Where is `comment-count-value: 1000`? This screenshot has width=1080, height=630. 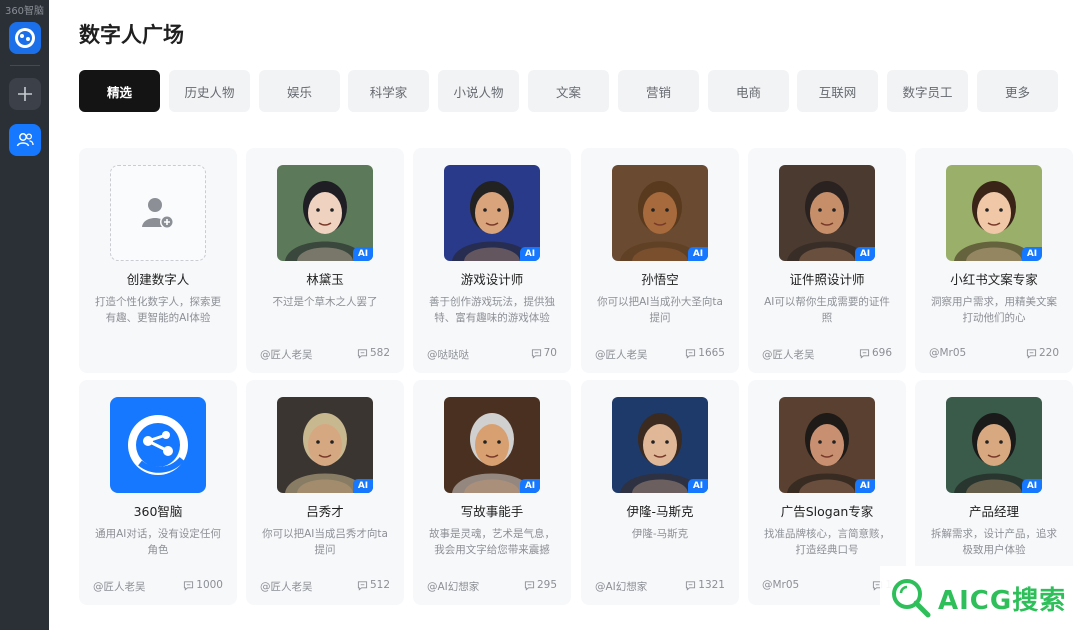
comment-count-value: 1000 is located at coordinates (209, 585).